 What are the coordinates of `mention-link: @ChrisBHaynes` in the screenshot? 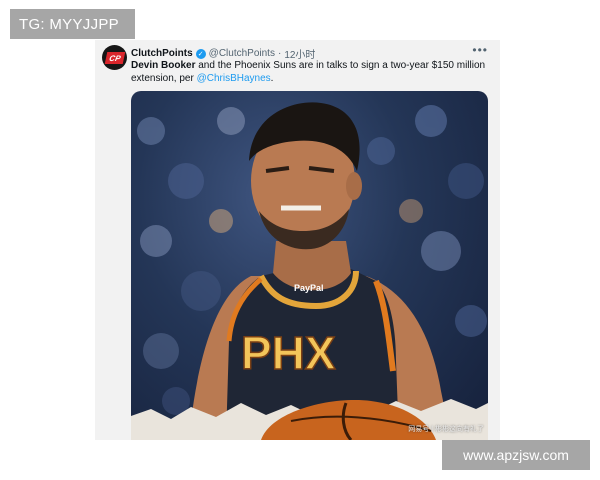 It's located at (234, 78).